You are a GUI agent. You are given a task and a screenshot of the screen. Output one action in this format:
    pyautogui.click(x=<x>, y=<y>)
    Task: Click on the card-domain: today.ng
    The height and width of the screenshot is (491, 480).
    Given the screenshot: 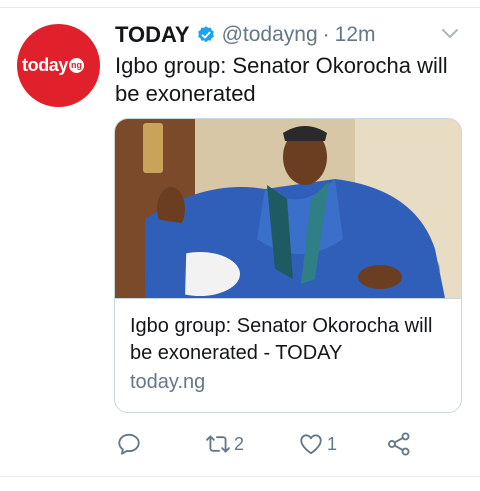 What is the action you would take?
    pyautogui.click(x=168, y=382)
    